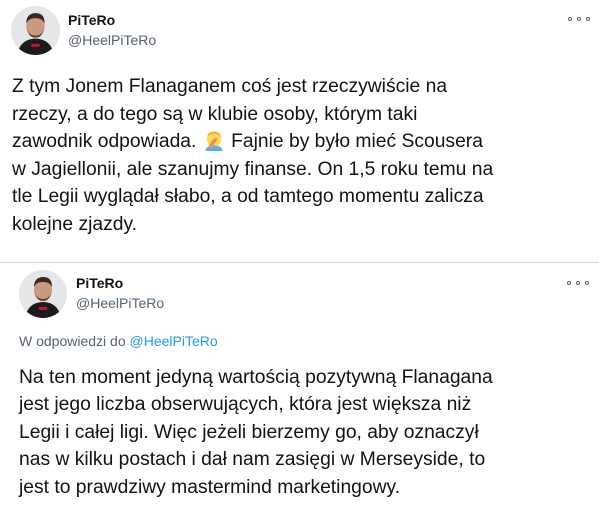 Image resolution: width=599 pixels, height=520 pixels. I want to click on tweet-text-fragment: Fajnie by było mieć Scousera, so click(357, 142).